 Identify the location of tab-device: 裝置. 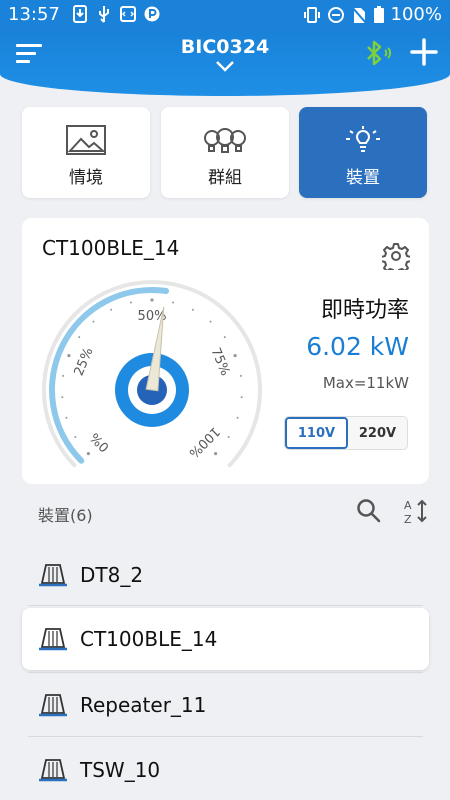
(363, 152).